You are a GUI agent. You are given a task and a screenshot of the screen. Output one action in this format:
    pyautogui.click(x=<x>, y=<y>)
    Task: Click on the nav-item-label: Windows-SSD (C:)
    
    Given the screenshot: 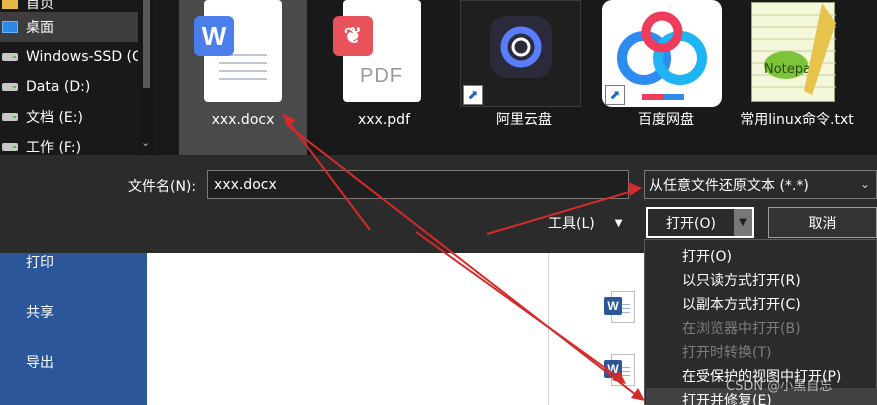 What is the action you would take?
    pyautogui.click(x=82, y=57)
    